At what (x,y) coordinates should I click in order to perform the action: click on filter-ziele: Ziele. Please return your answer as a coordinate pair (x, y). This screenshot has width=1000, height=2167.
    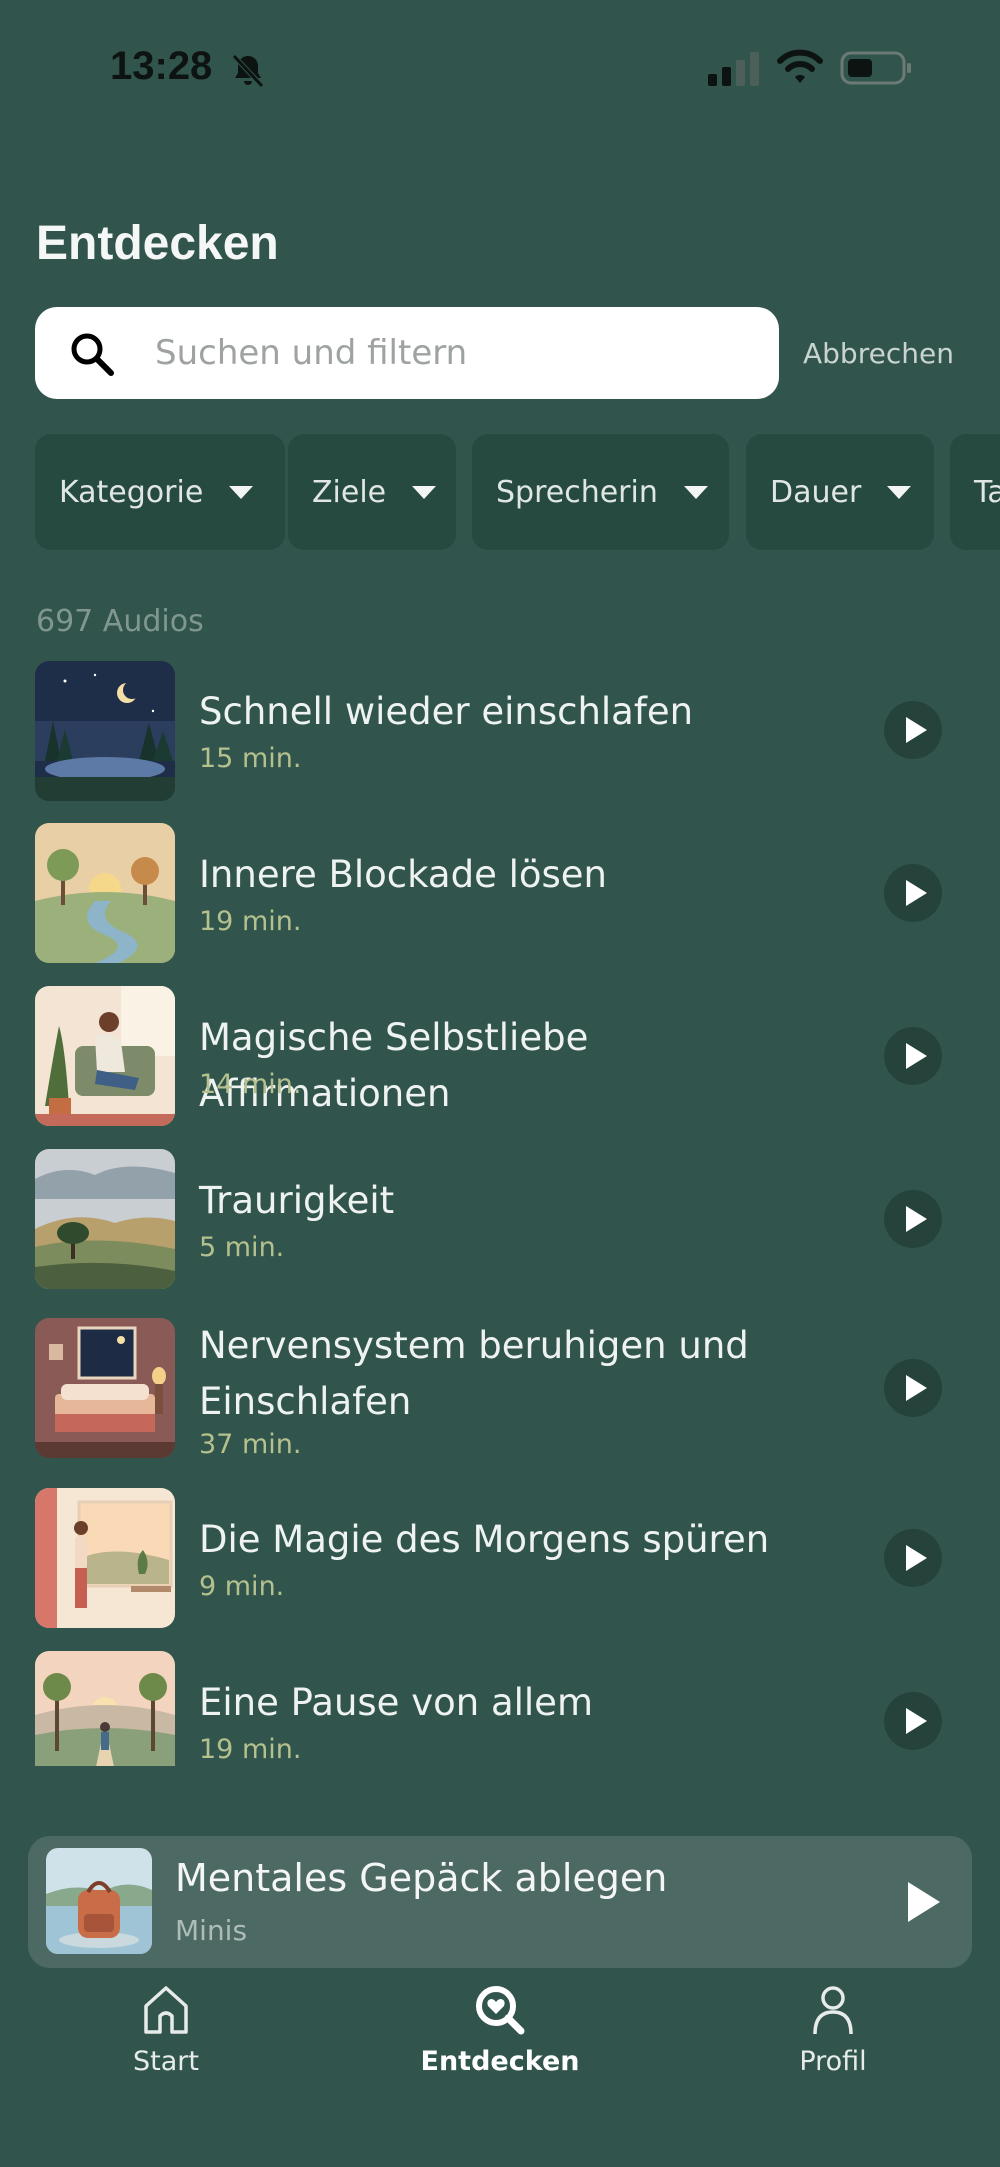
    Looking at the image, I should click on (372, 492).